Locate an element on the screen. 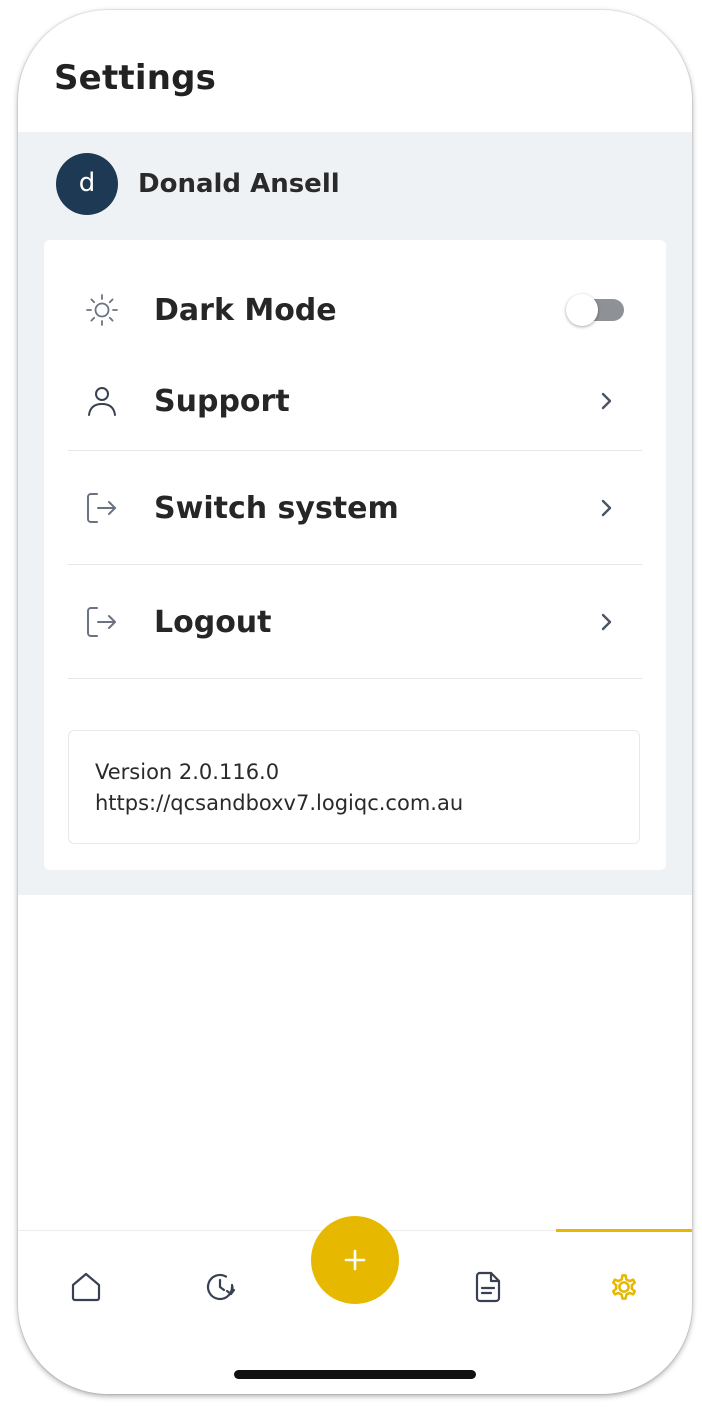 The height and width of the screenshot is (1413, 702). nav-settings is located at coordinates (624, 1287).